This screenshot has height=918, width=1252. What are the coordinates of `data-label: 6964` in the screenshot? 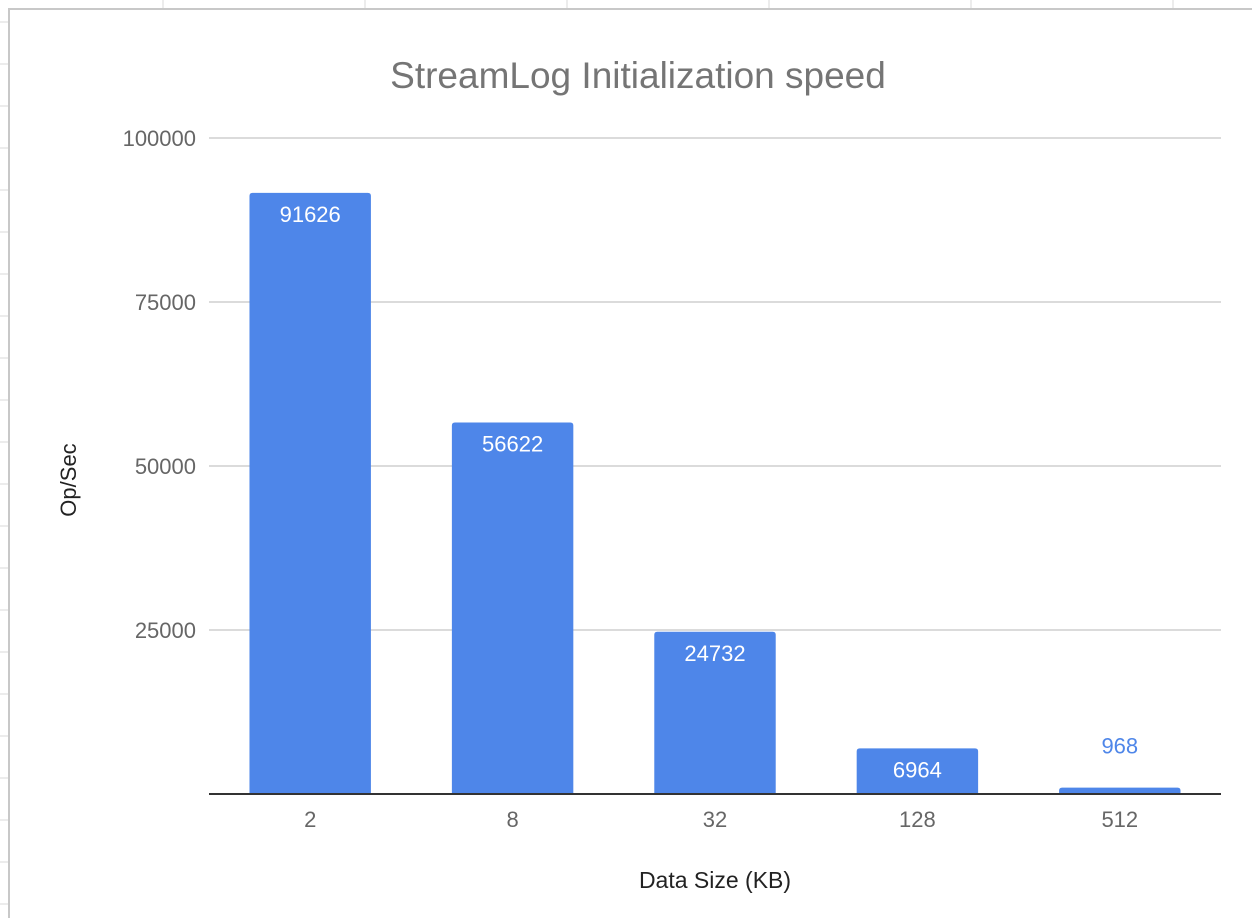 It's located at (917, 769).